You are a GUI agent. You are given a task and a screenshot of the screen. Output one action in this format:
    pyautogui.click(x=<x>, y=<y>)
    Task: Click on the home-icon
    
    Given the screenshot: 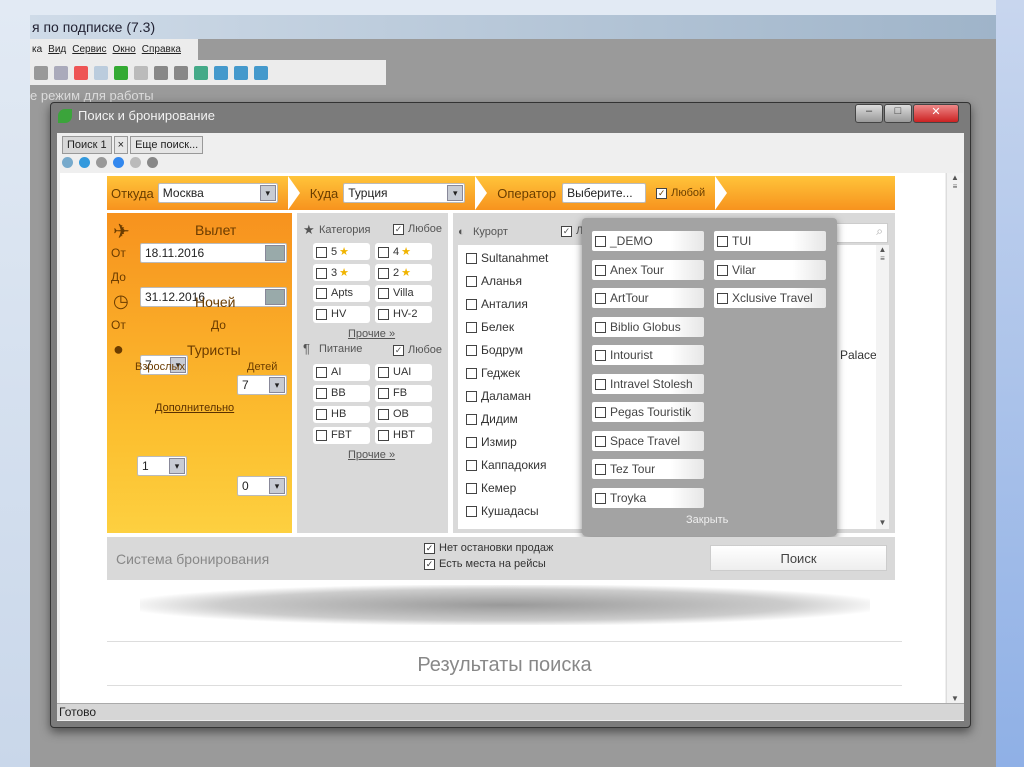 What is the action you would take?
    pyautogui.click(x=67, y=162)
    